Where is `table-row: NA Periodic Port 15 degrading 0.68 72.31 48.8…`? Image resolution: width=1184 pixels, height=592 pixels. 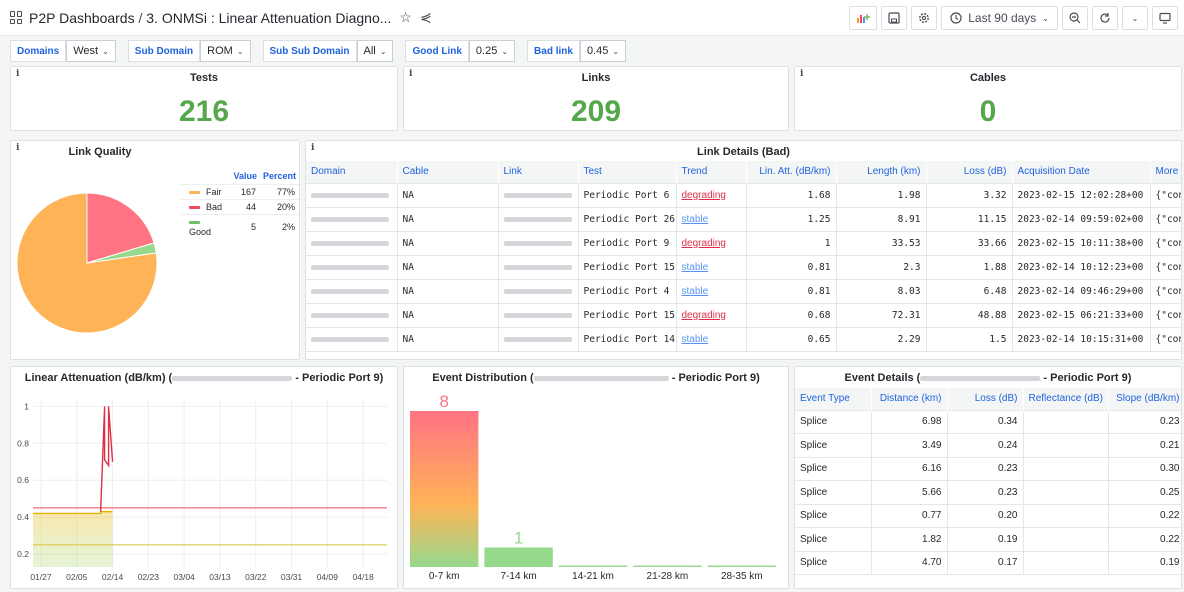 table-row: NA Periodic Port 15 degrading 0.68 72.31 48.8… is located at coordinates (743, 314).